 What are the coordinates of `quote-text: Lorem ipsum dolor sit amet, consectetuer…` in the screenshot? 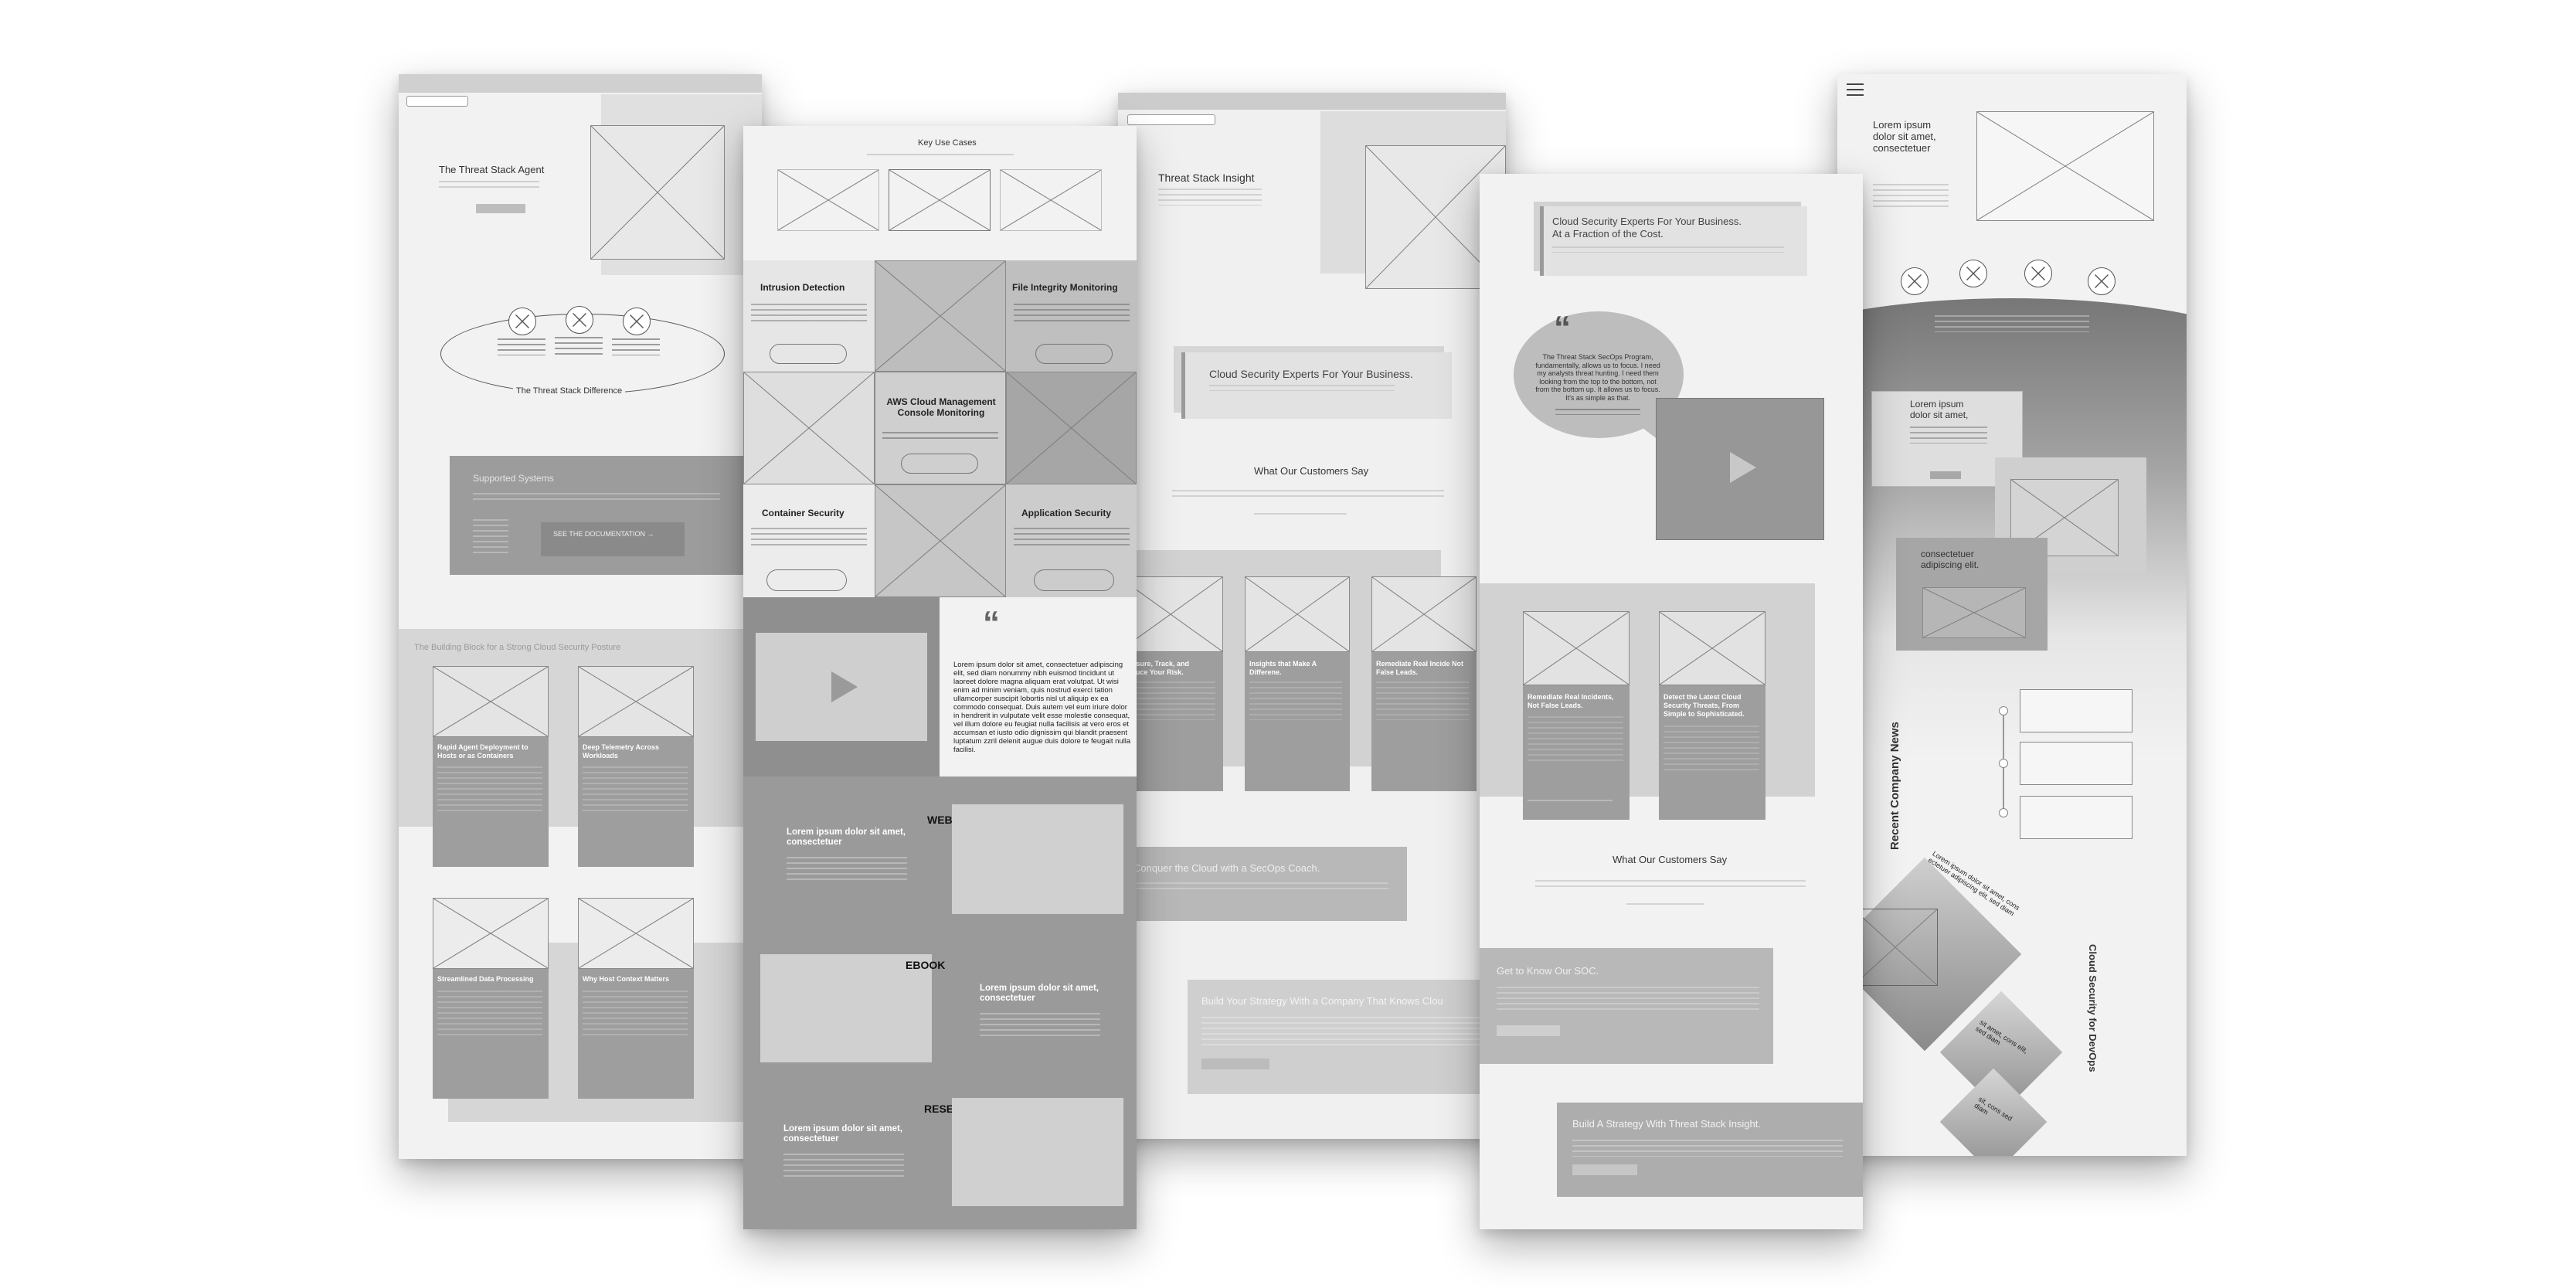 It's located at (1042, 707).